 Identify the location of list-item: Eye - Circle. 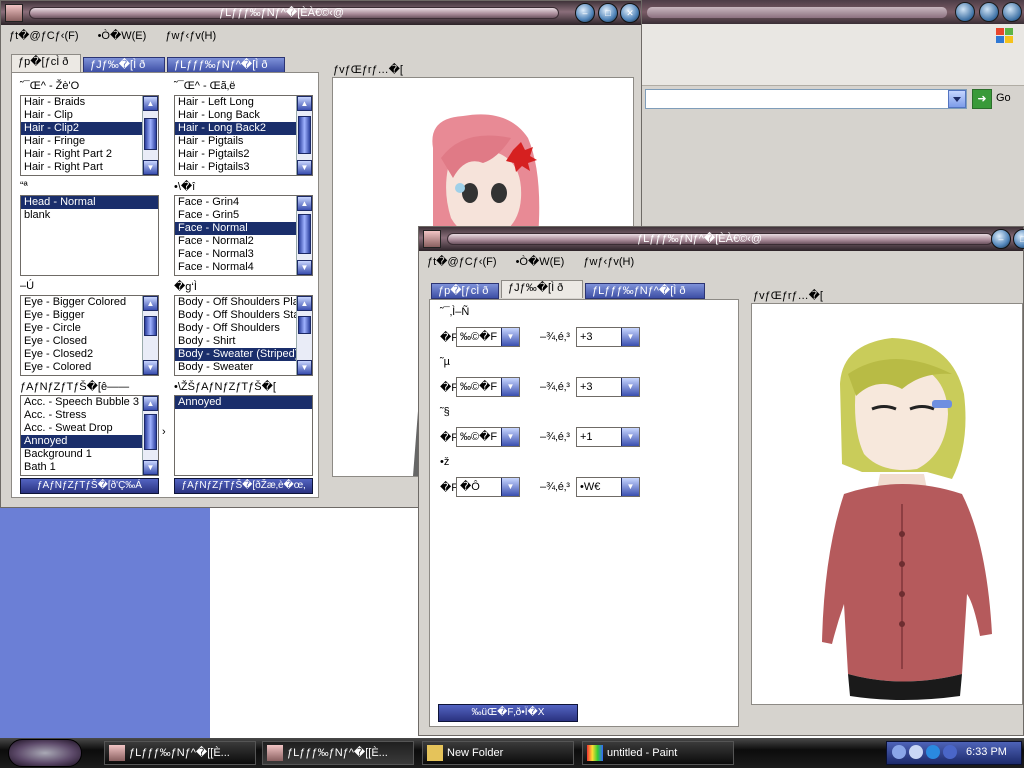
(89, 328).